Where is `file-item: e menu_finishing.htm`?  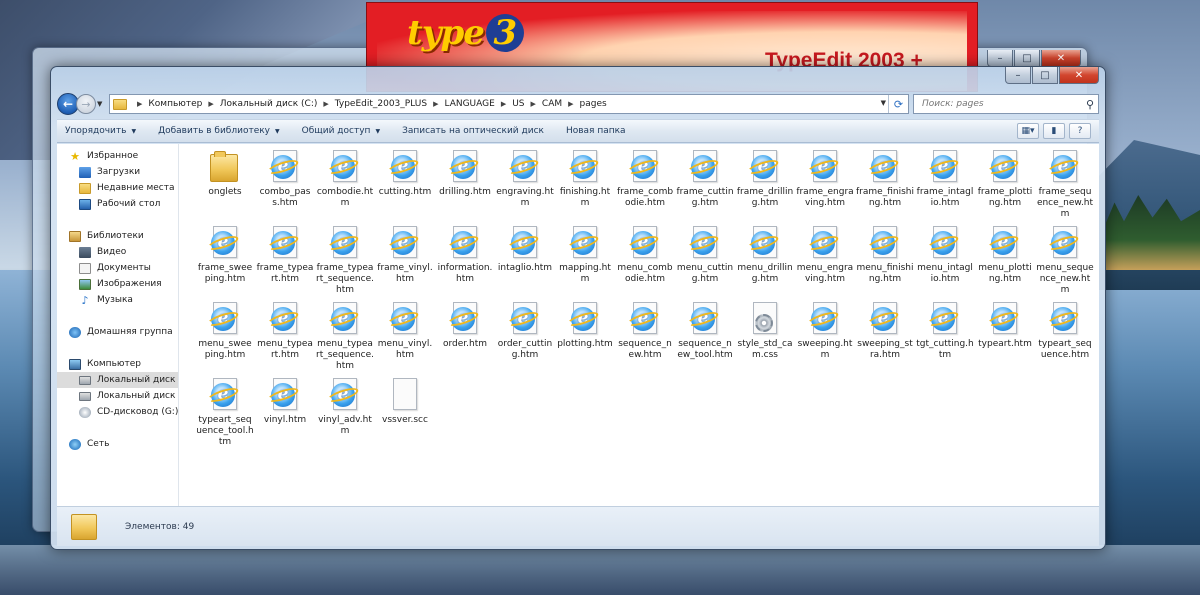
file-item: e menu_finishing.htm is located at coordinates (885, 264).